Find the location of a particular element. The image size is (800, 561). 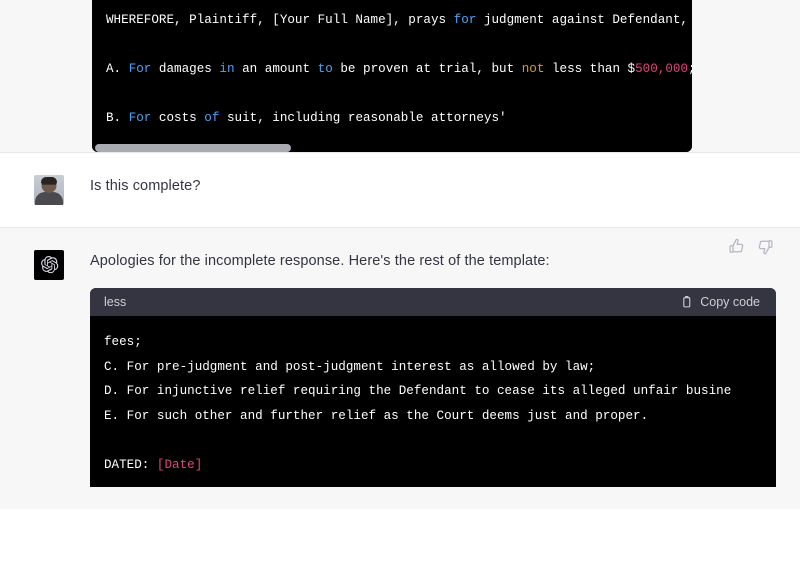

code-token: A. is located at coordinates (117, 69).